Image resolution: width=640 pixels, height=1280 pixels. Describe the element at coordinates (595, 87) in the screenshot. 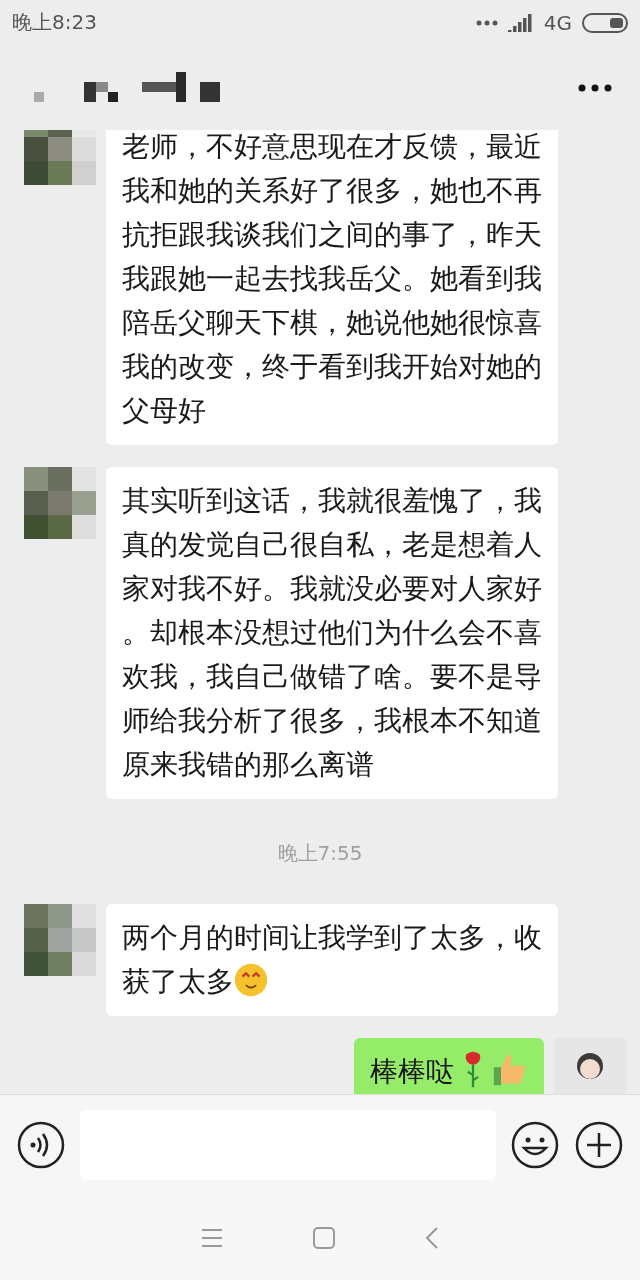

I see `more-options-icon` at that location.